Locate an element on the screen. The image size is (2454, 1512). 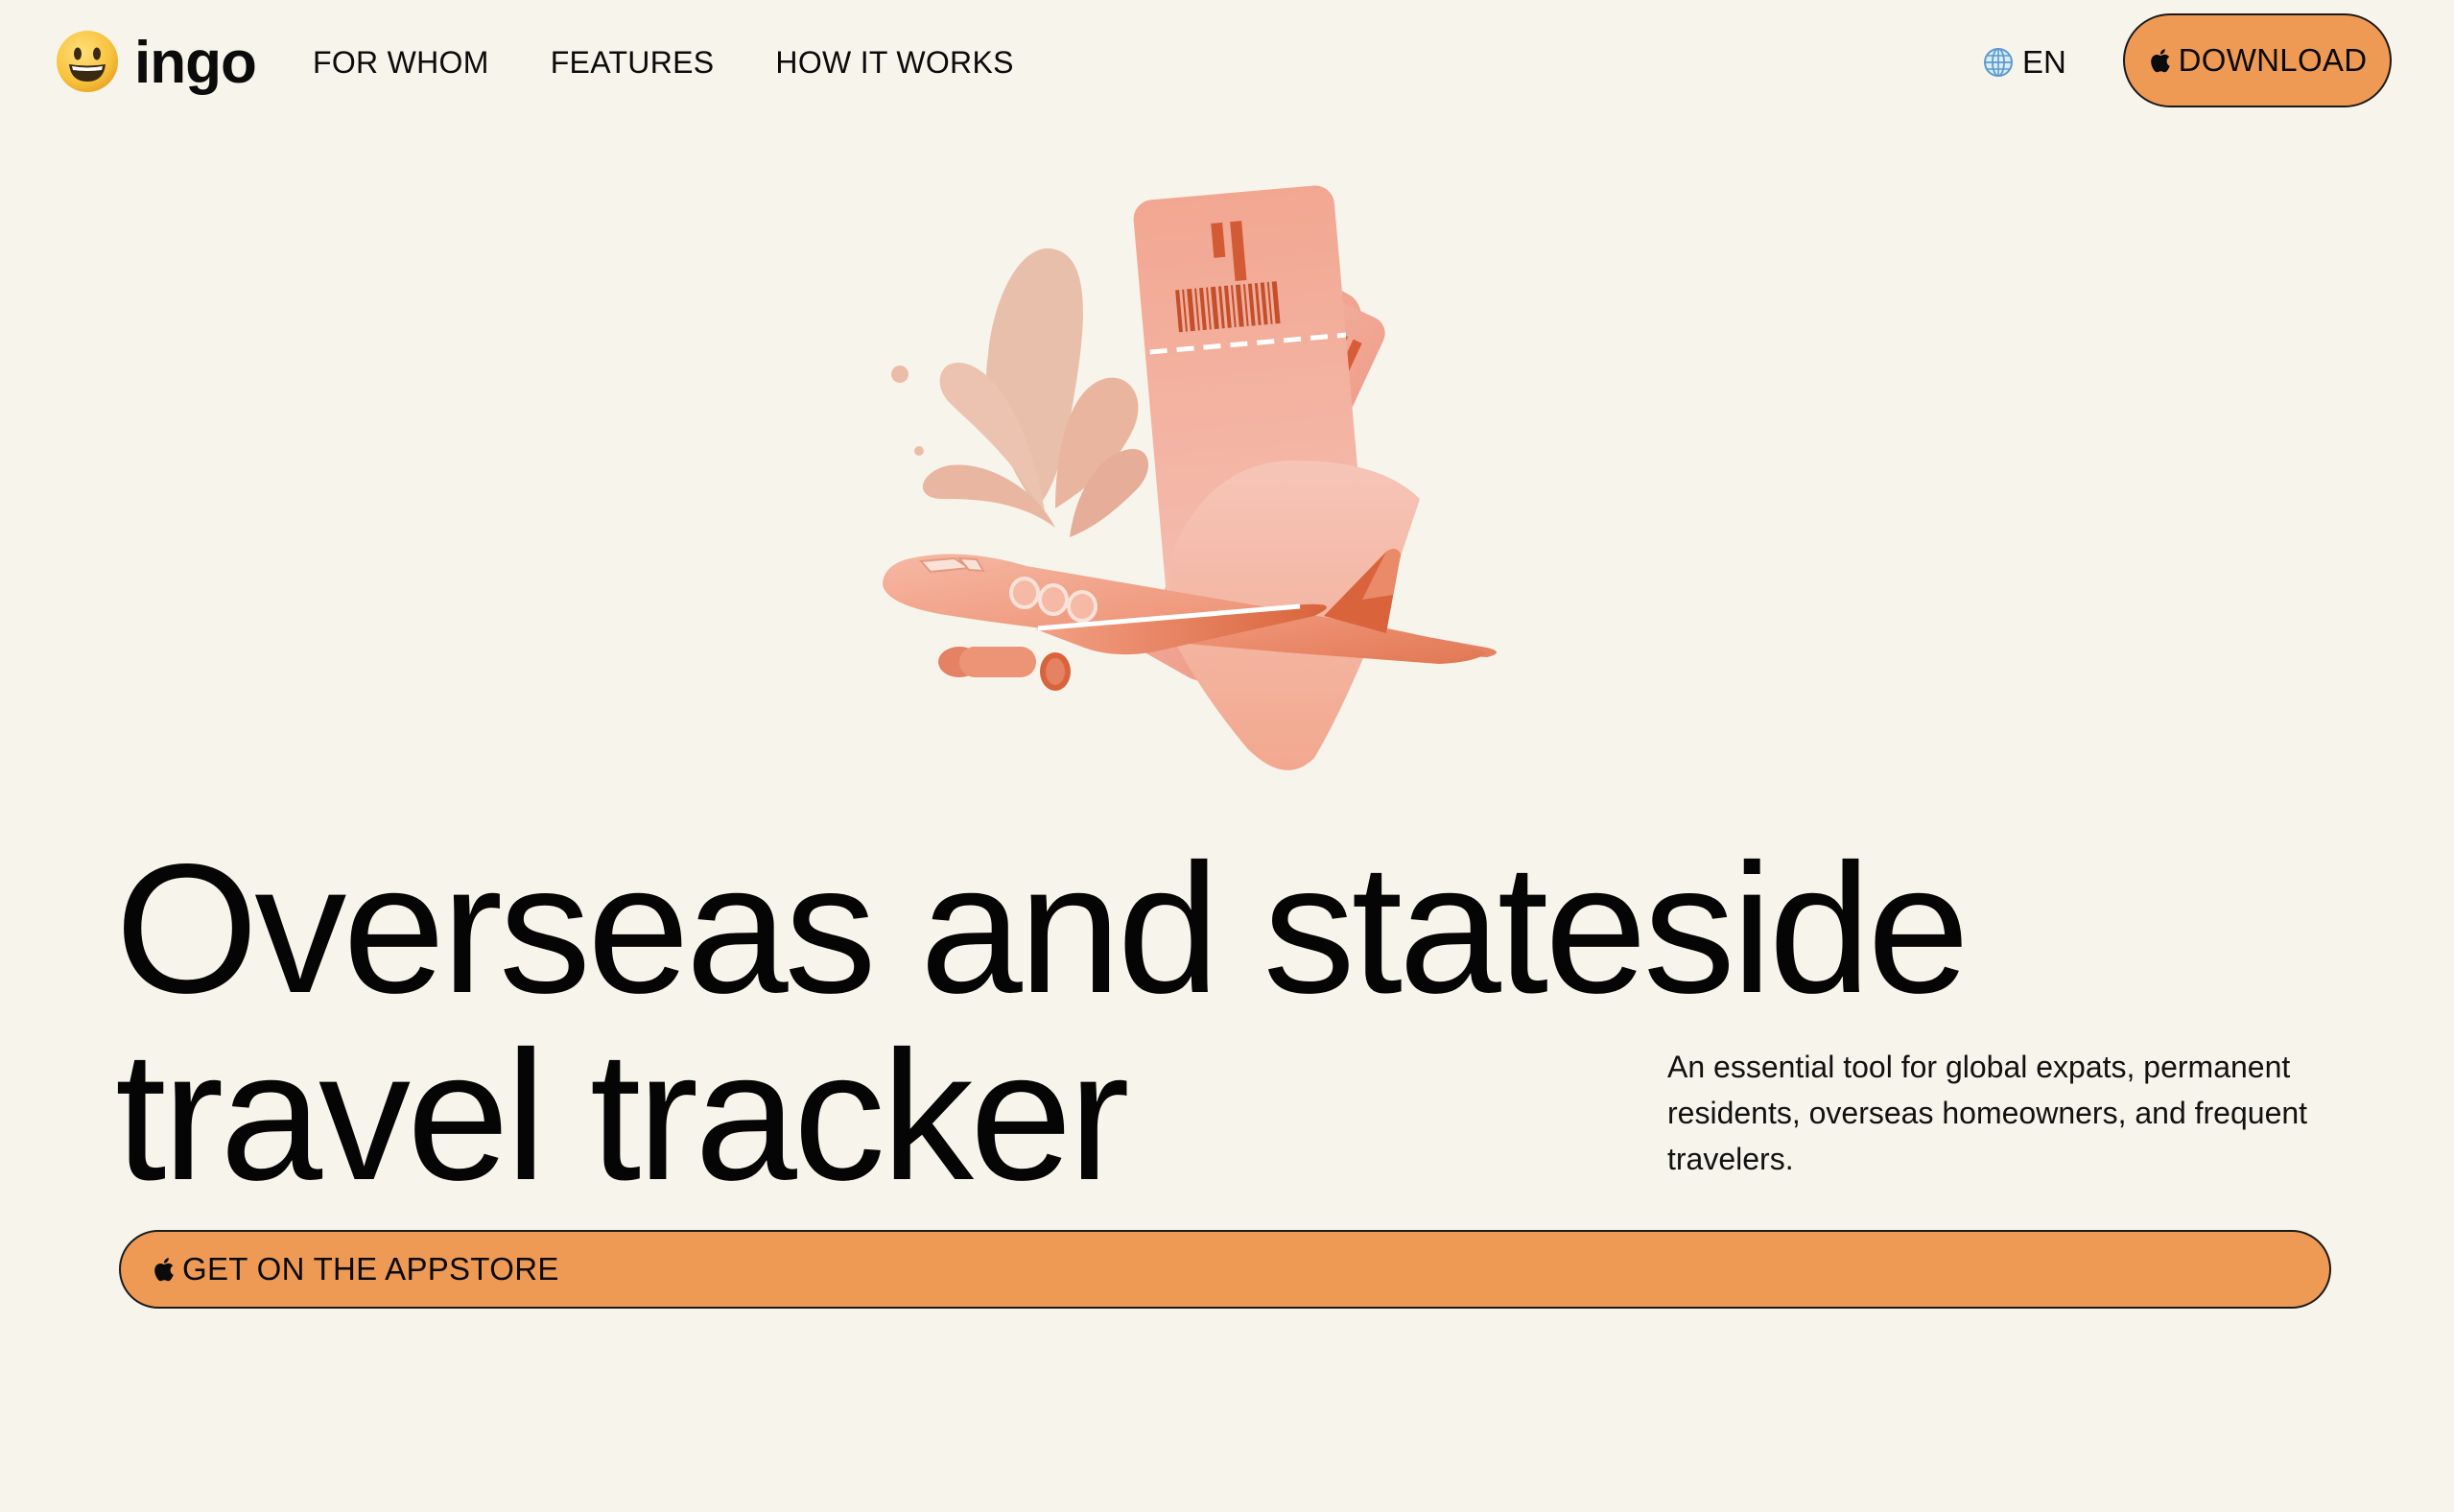
logo-link: ingo is located at coordinates (156, 62).